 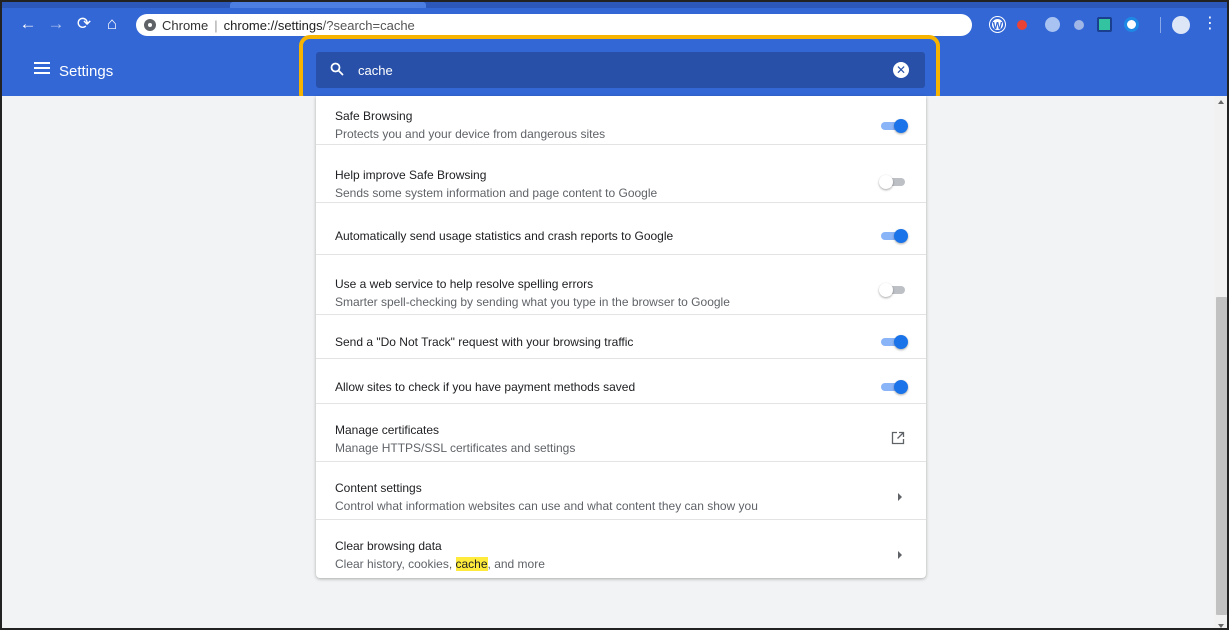 What do you see at coordinates (411, 175) in the screenshot?
I see `setting-title: Help improve Safe Browsing` at bounding box center [411, 175].